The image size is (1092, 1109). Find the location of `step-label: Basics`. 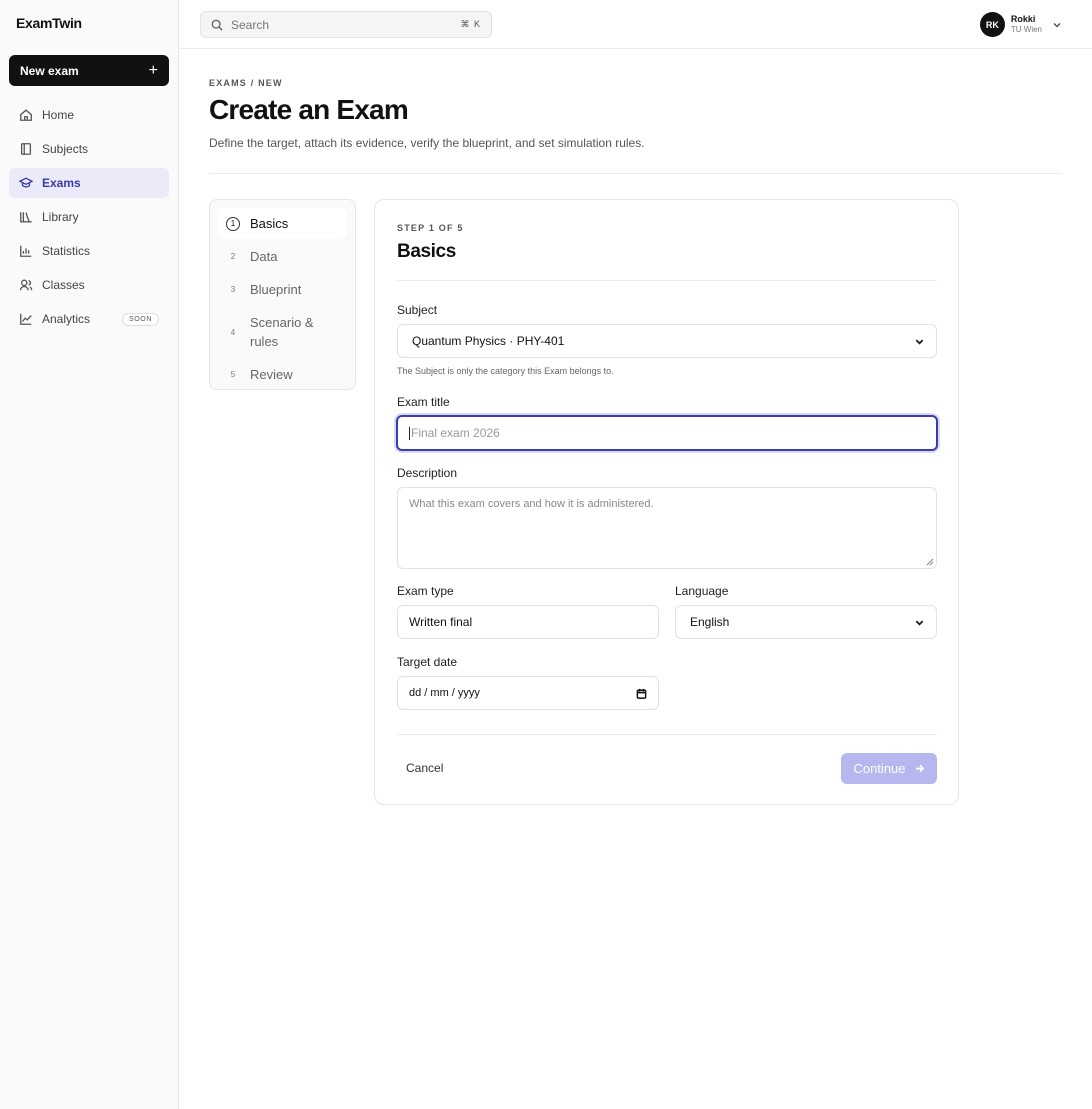

step-label: Basics is located at coordinates (269, 223).